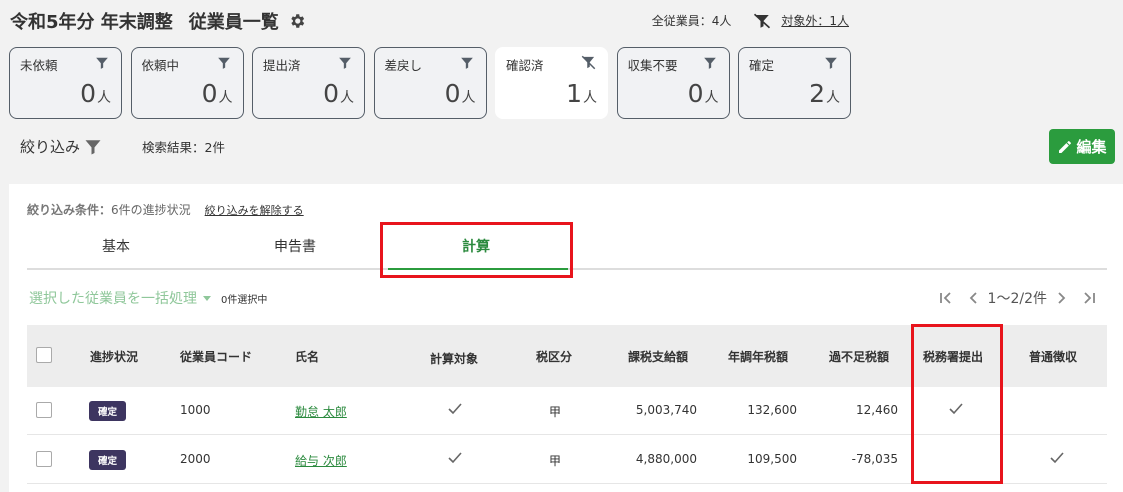 This screenshot has width=1123, height=492. What do you see at coordinates (160, 65) in the screenshot?
I see `status-card-label: 依頼中` at bounding box center [160, 65].